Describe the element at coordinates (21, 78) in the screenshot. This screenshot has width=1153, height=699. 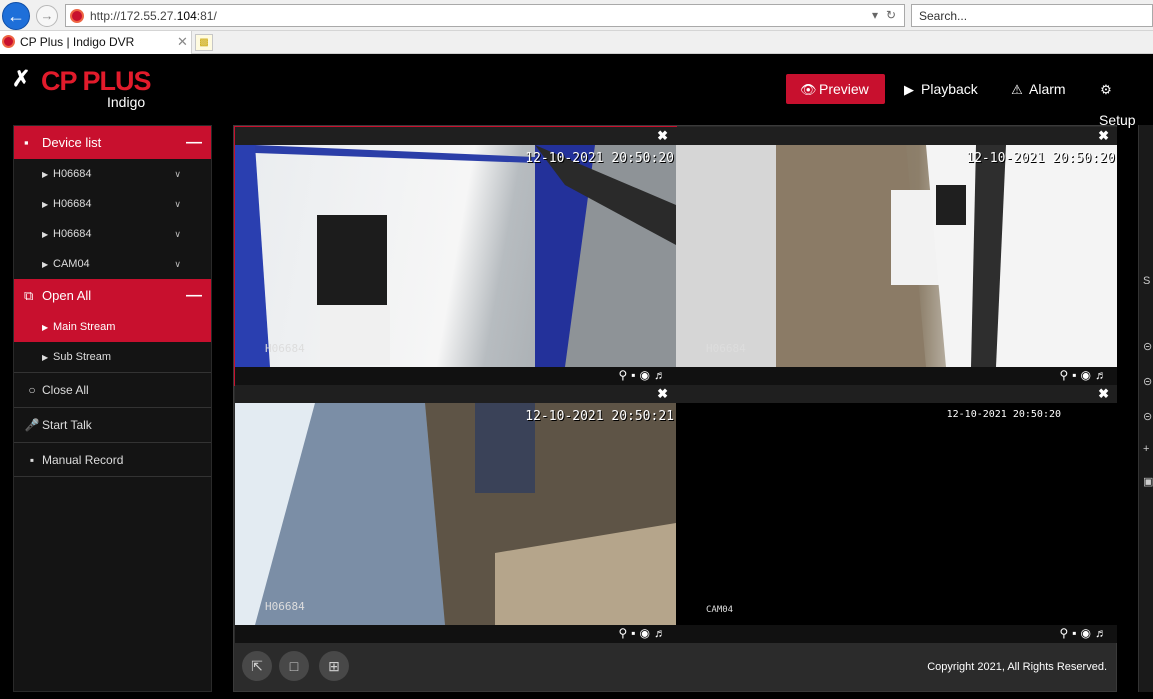
I see `logo-mark-icon: ✗` at that location.